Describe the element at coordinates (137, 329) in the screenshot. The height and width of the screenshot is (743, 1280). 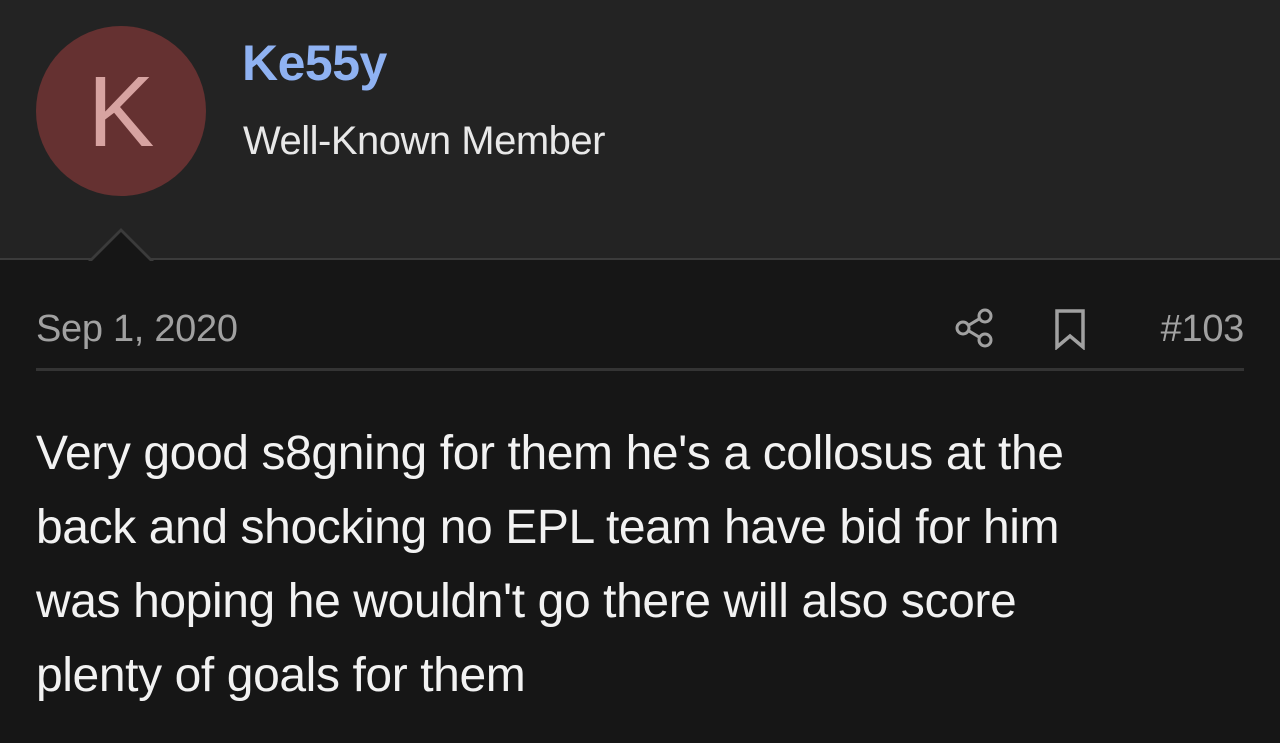
I see `post-date-link: Sep 1, 2020` at that location.